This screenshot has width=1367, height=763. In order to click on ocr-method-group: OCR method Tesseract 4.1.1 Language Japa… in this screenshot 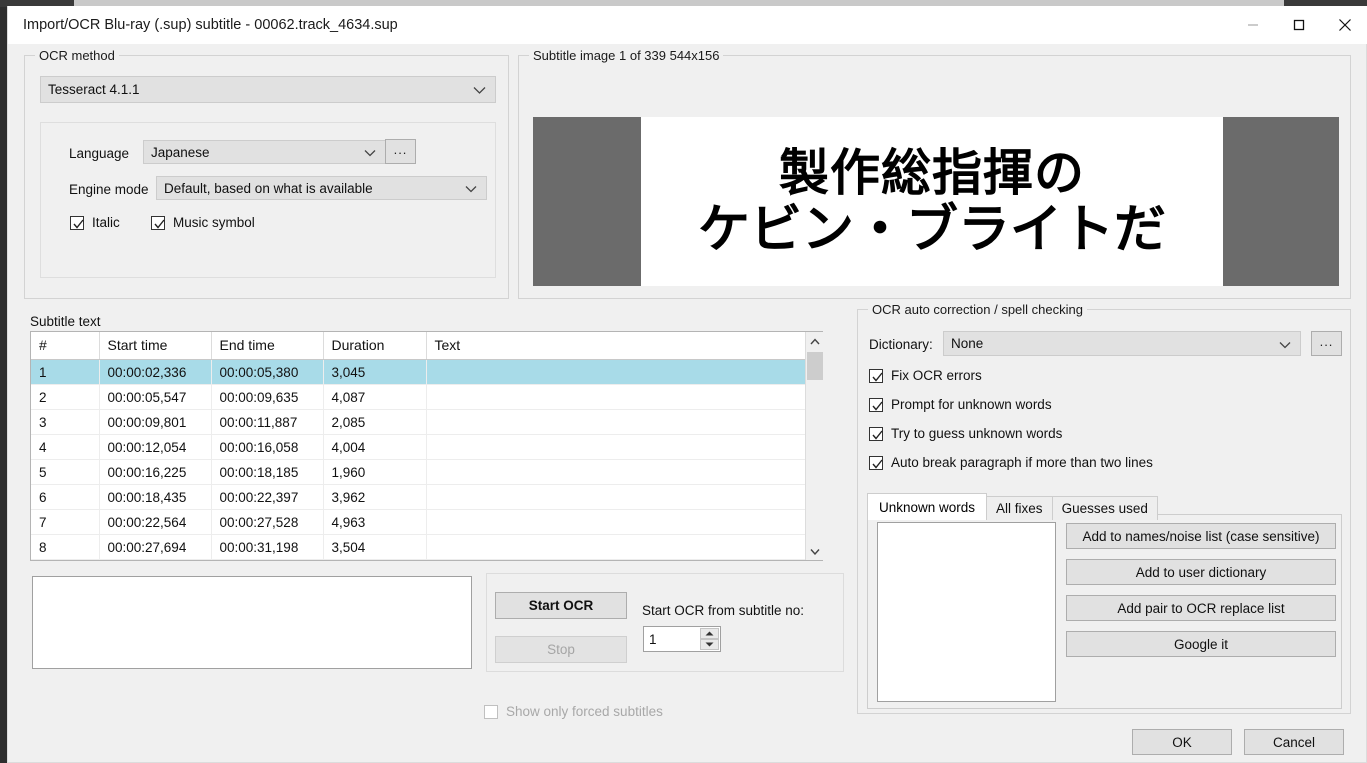, I will do `click(266, 173)`.